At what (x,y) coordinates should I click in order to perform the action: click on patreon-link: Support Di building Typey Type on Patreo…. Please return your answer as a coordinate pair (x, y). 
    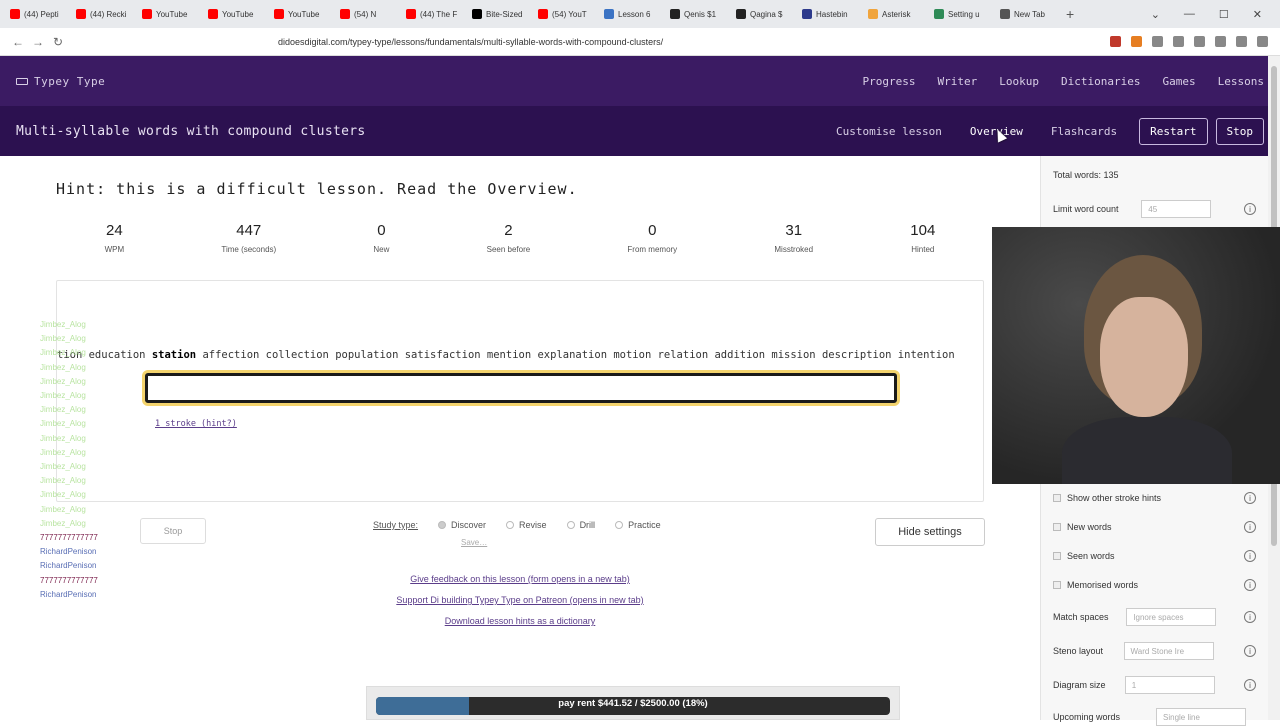
    Looking at the image, I should click on (520, 600).